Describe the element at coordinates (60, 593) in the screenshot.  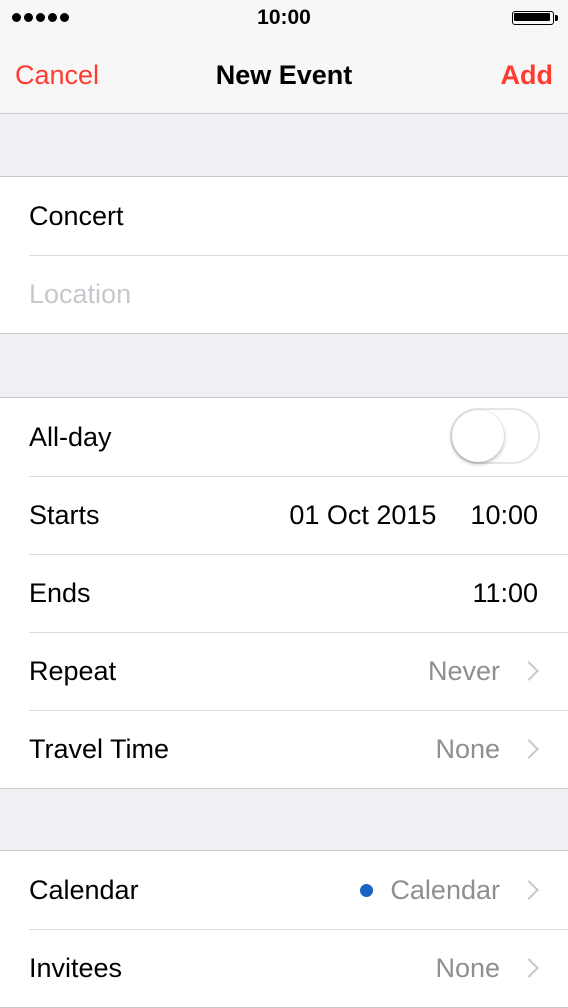
I see `ends-label: Ends` at that location.